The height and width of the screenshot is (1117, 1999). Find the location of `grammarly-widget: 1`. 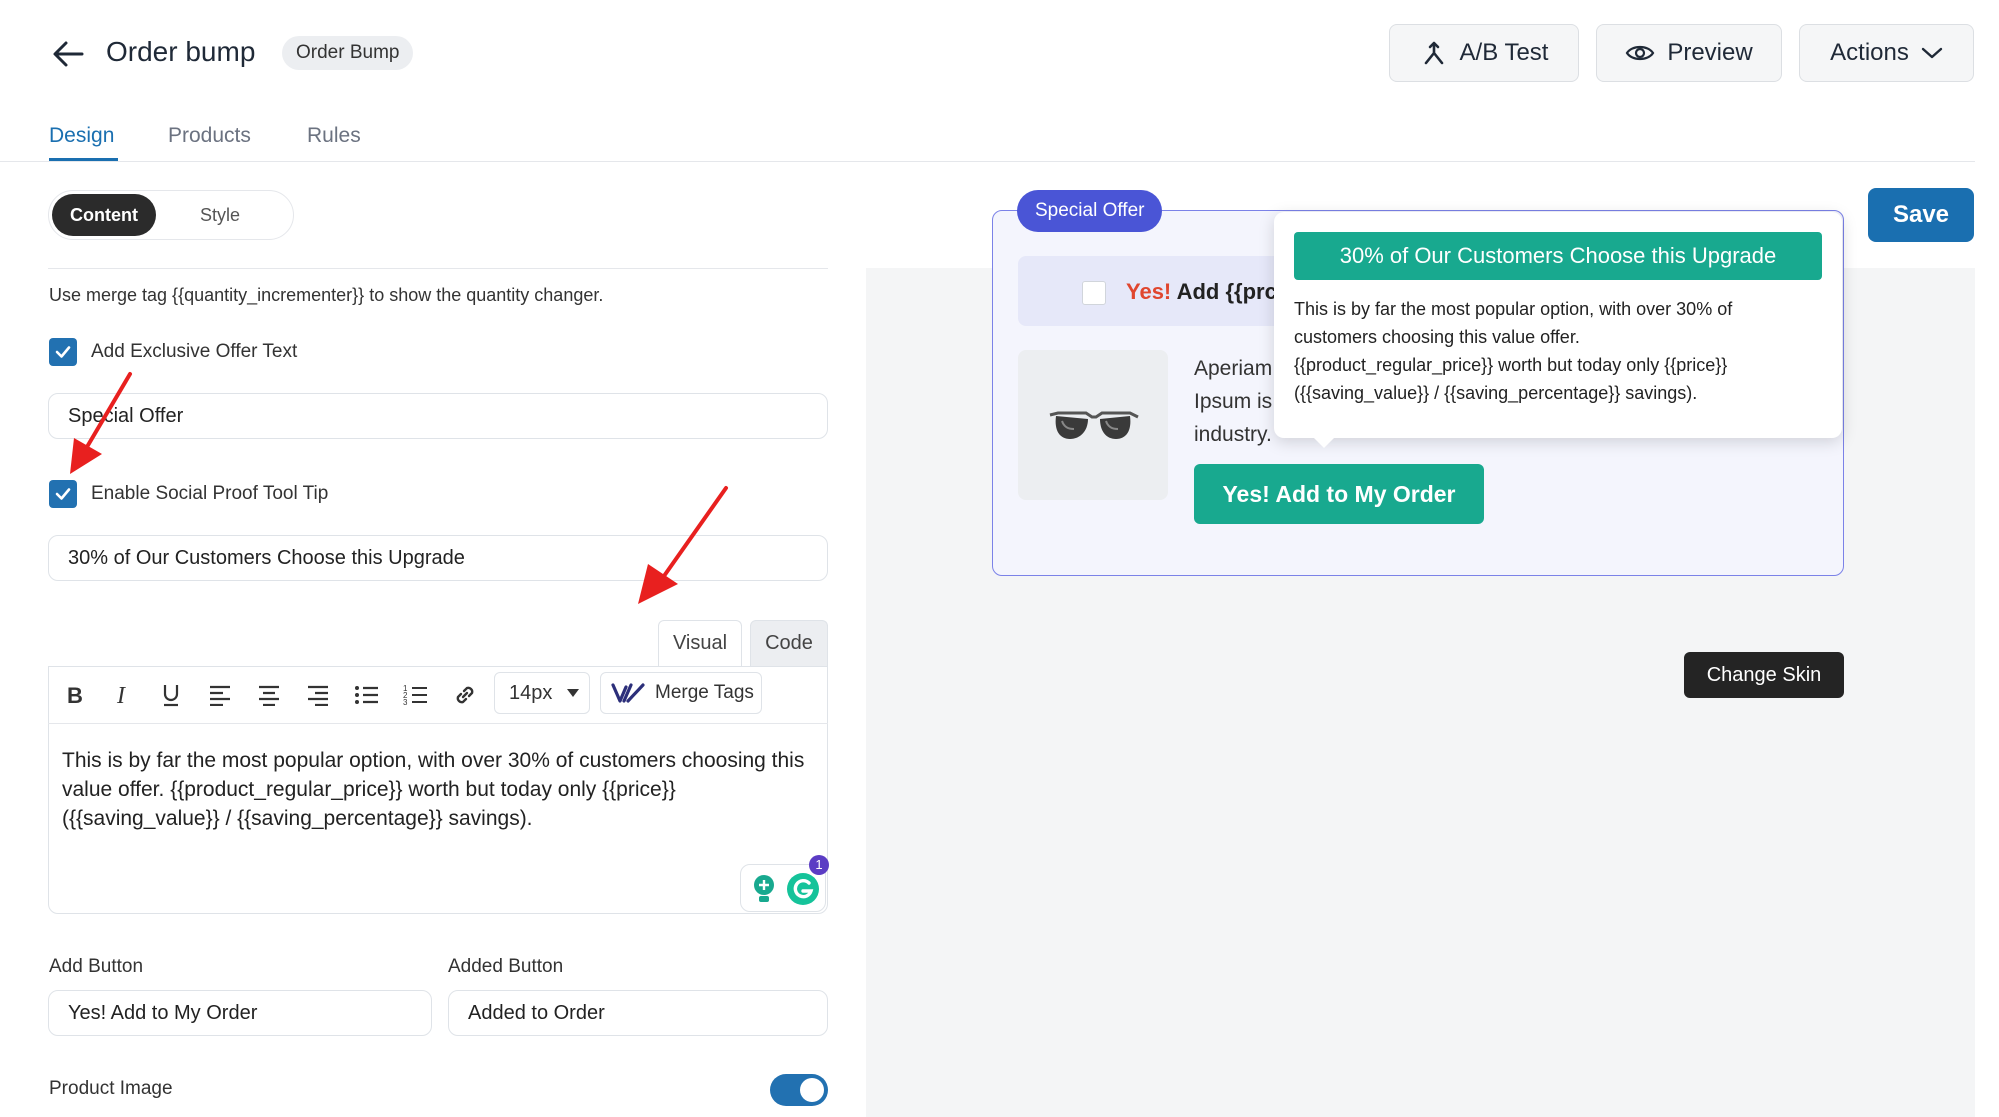

grammarly-widget: 1 is located at coordinates (784, 883).